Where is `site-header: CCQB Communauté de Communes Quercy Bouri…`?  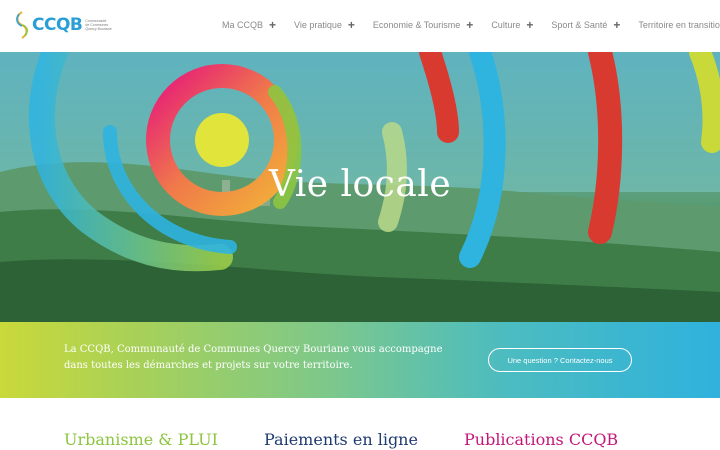 site-header: CCQB Communauté de Communes Quercy Bouri… is located at coordinates (360, 26).